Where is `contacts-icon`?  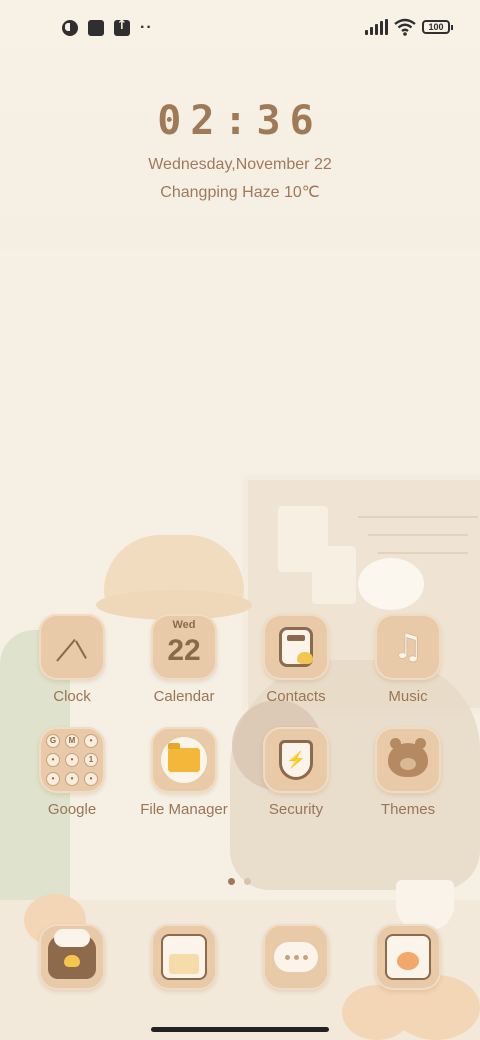
contacts-icon is located at coordinates (296, 647).